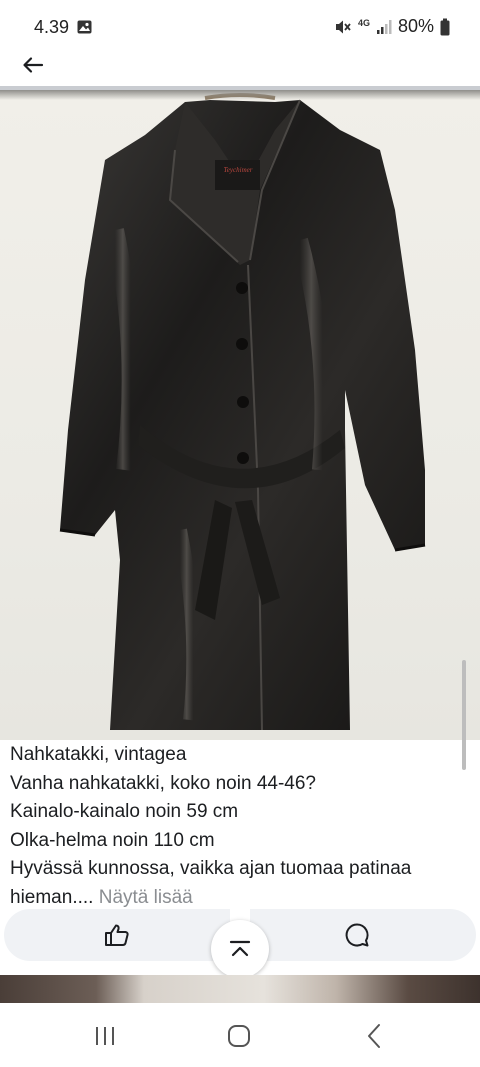 The width and height of the screenshot is (480, 1067). Describe the element at coordinates (146, 897) in the screenshot. I see `see-more-link: Näytä lisää` at that location.